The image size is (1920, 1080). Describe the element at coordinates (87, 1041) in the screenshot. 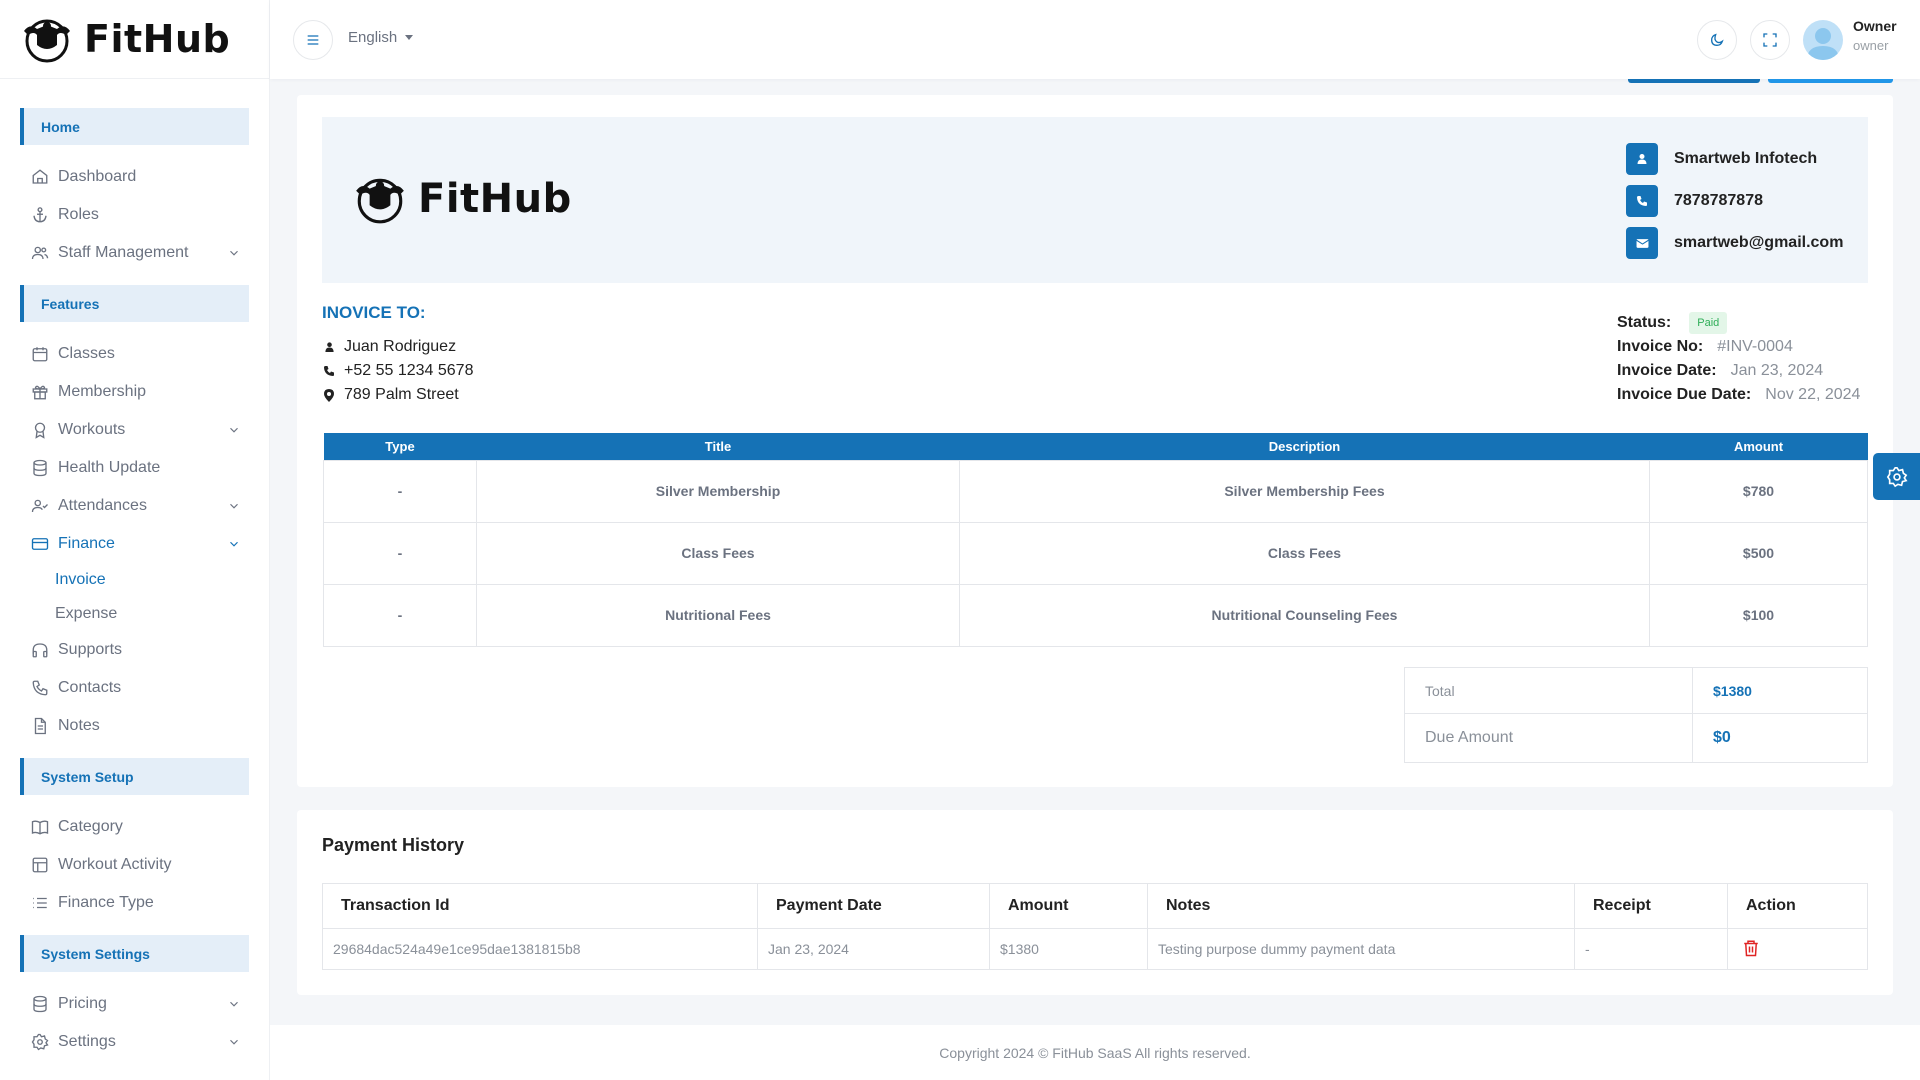

I see `sidebar-item-label: Settings` at that location.